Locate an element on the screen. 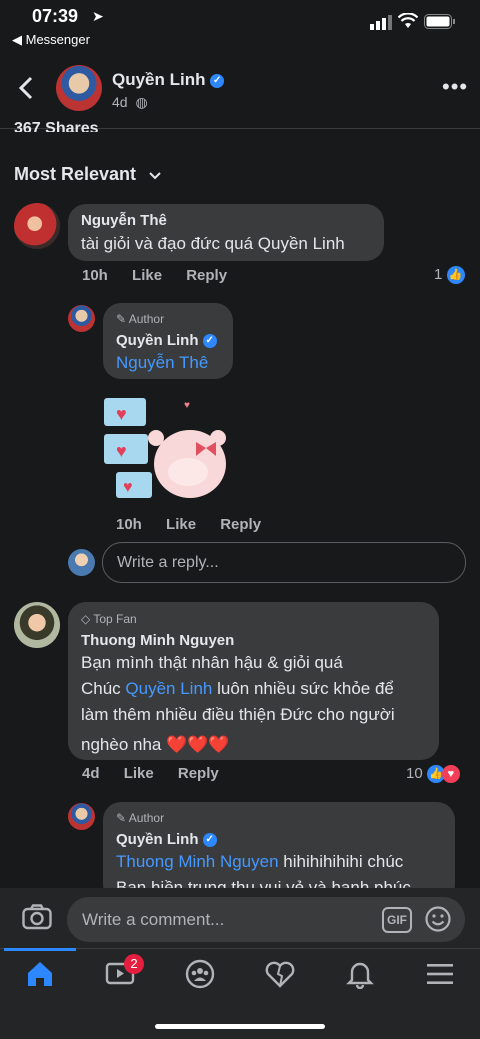  reply-text-fragment: hihihihihihi chúc is located at coordinates (341, 861).